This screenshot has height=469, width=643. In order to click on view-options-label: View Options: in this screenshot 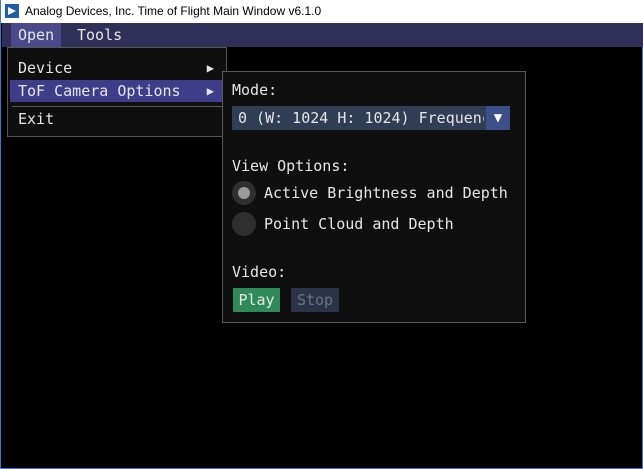, I will do `click(291, 166)`.